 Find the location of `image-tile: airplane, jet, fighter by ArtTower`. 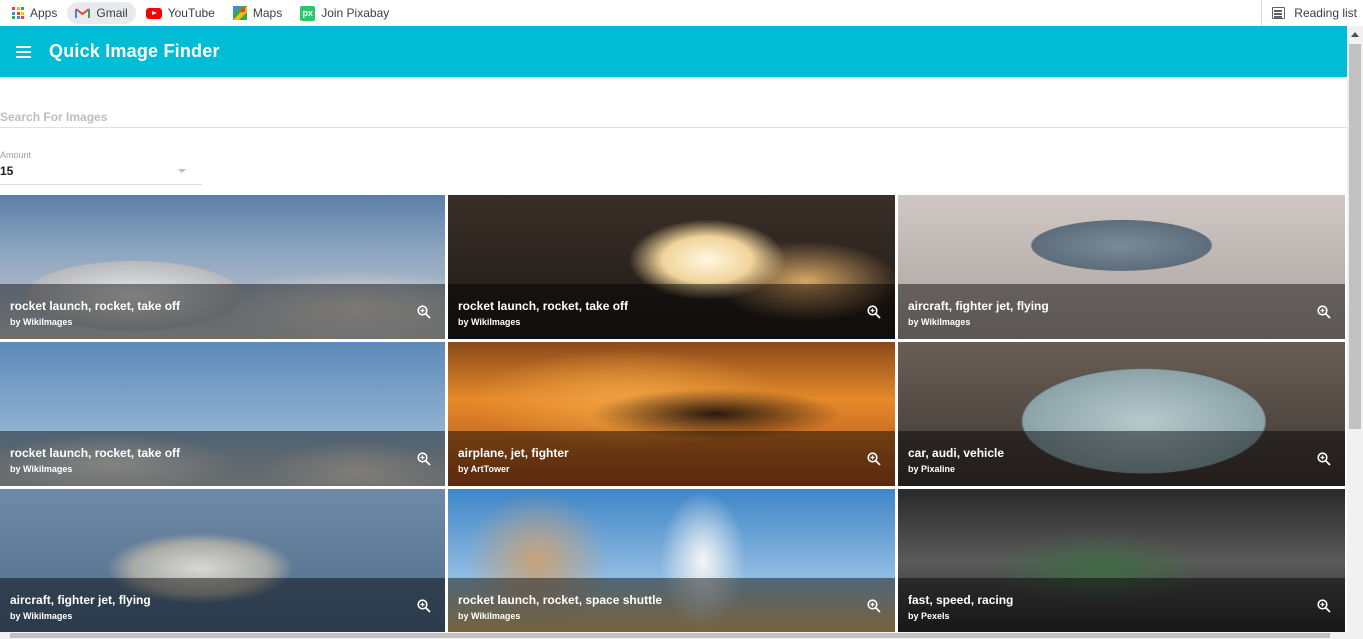

image-tile: airplane, jet, fighter by ArtTower is located at coordinates (671, 414).